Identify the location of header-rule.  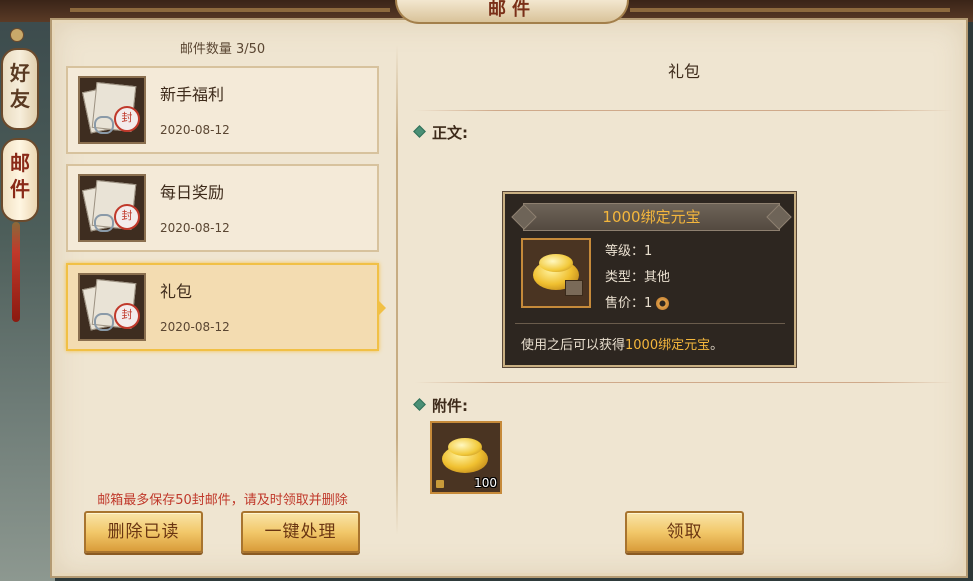
(684, 110).